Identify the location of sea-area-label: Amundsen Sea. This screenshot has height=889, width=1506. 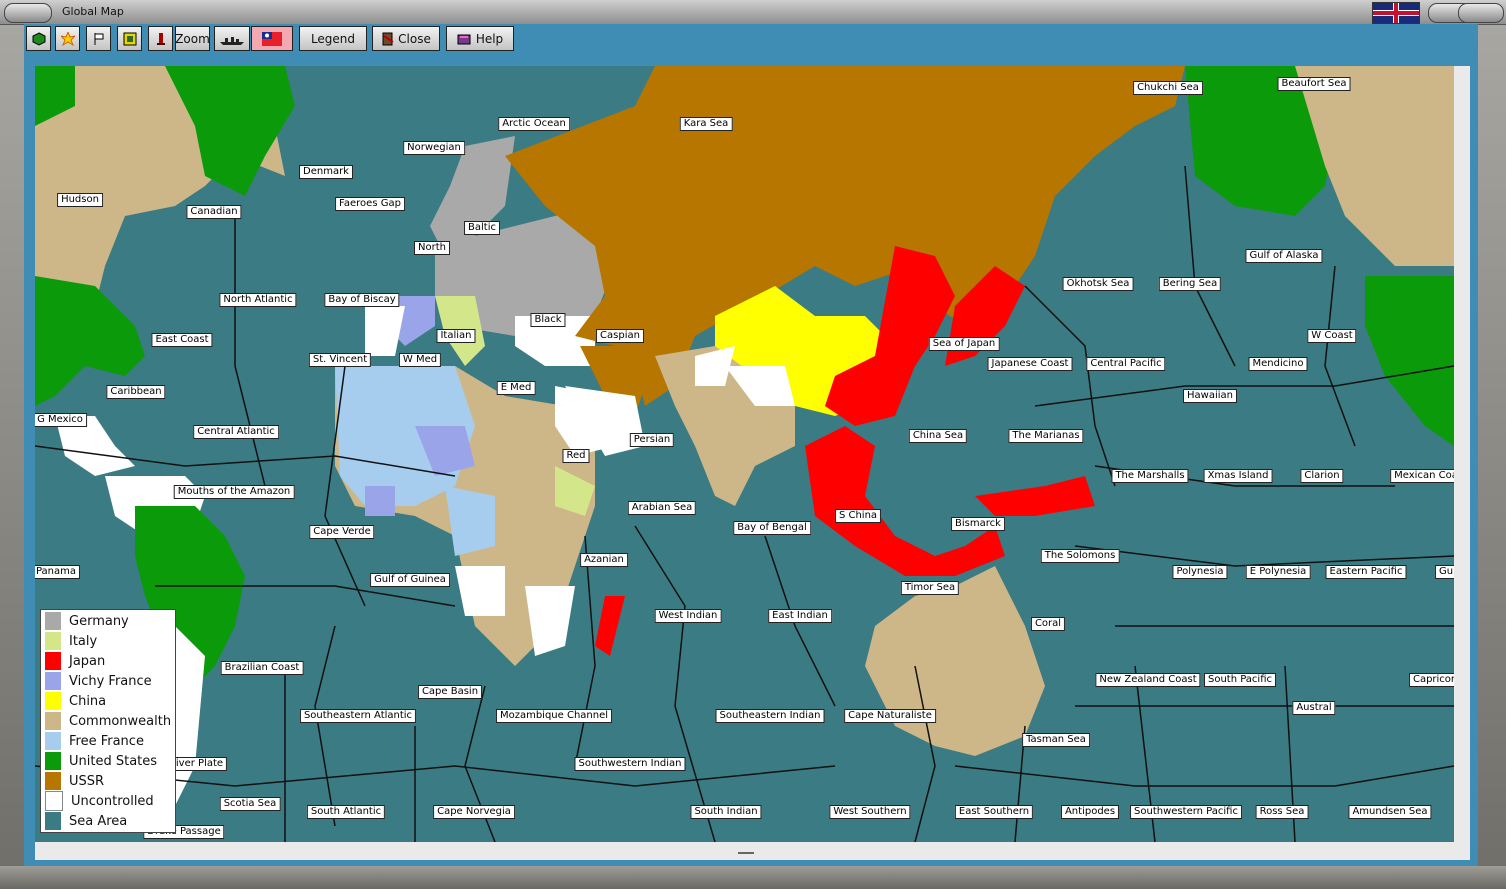
(1390, 812).